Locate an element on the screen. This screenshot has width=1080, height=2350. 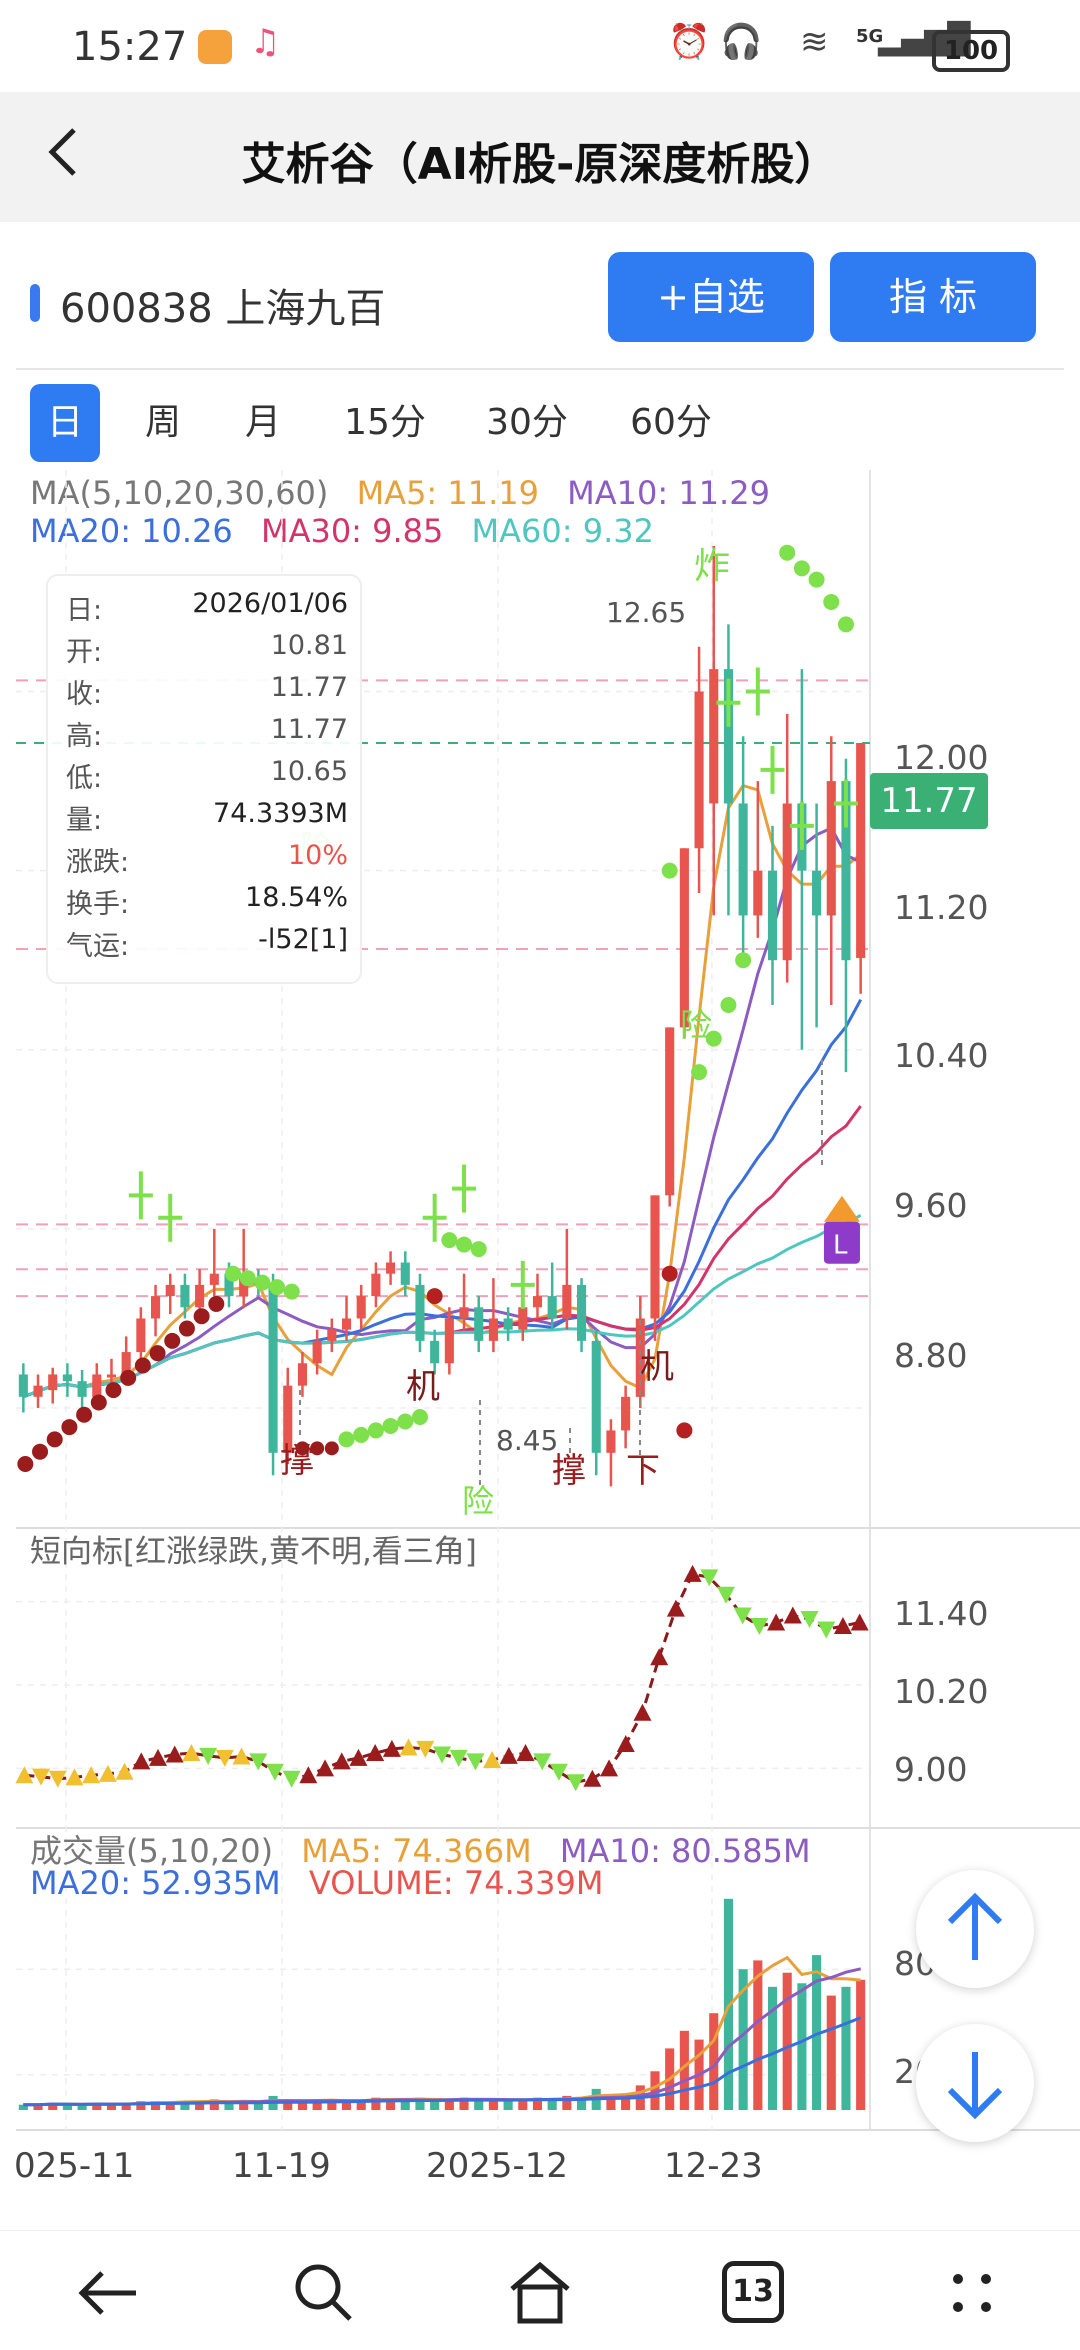
tab-week: 周 is located at coordinates (163, 423).